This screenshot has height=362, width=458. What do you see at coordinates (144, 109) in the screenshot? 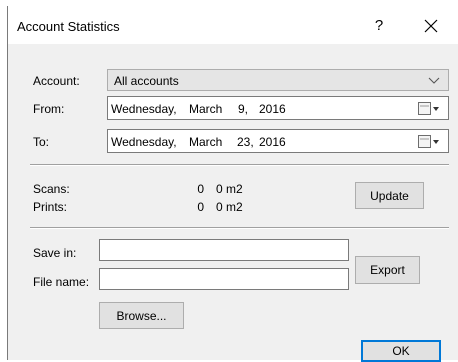
I see `from-weekday: Wednesday,` at bounding box center [144, 109].